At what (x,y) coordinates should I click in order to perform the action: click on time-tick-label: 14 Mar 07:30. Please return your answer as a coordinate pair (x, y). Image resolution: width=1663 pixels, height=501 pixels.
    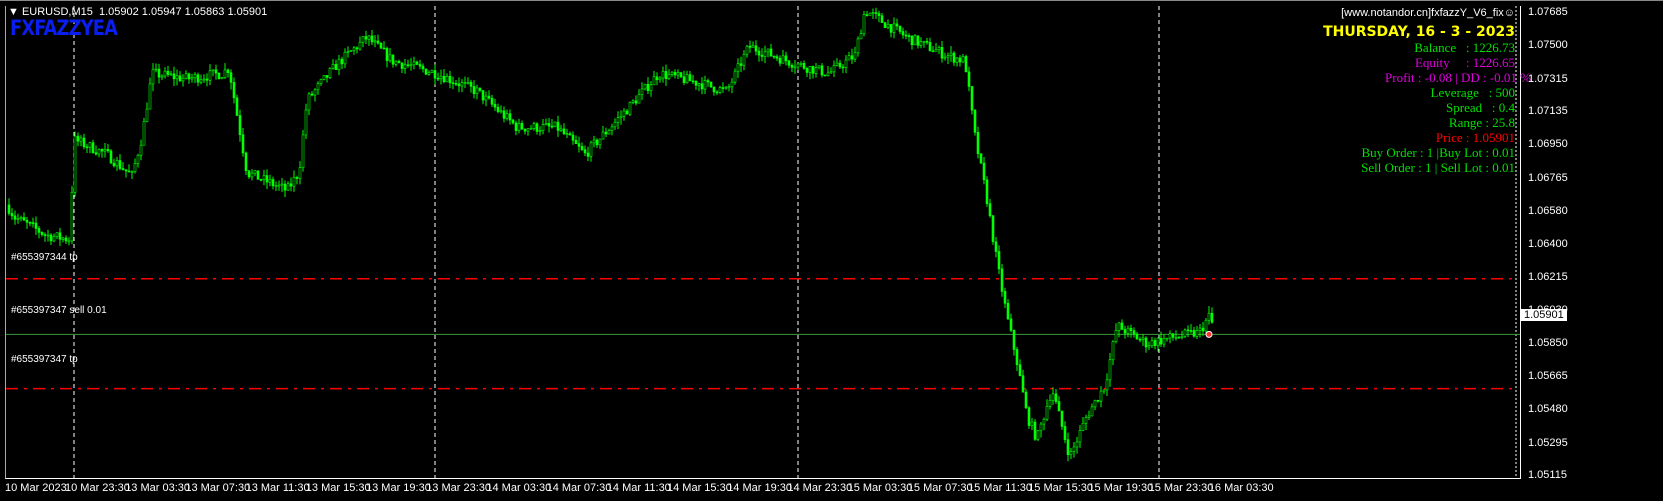
    Looking at the image, I should click on (579, 488).